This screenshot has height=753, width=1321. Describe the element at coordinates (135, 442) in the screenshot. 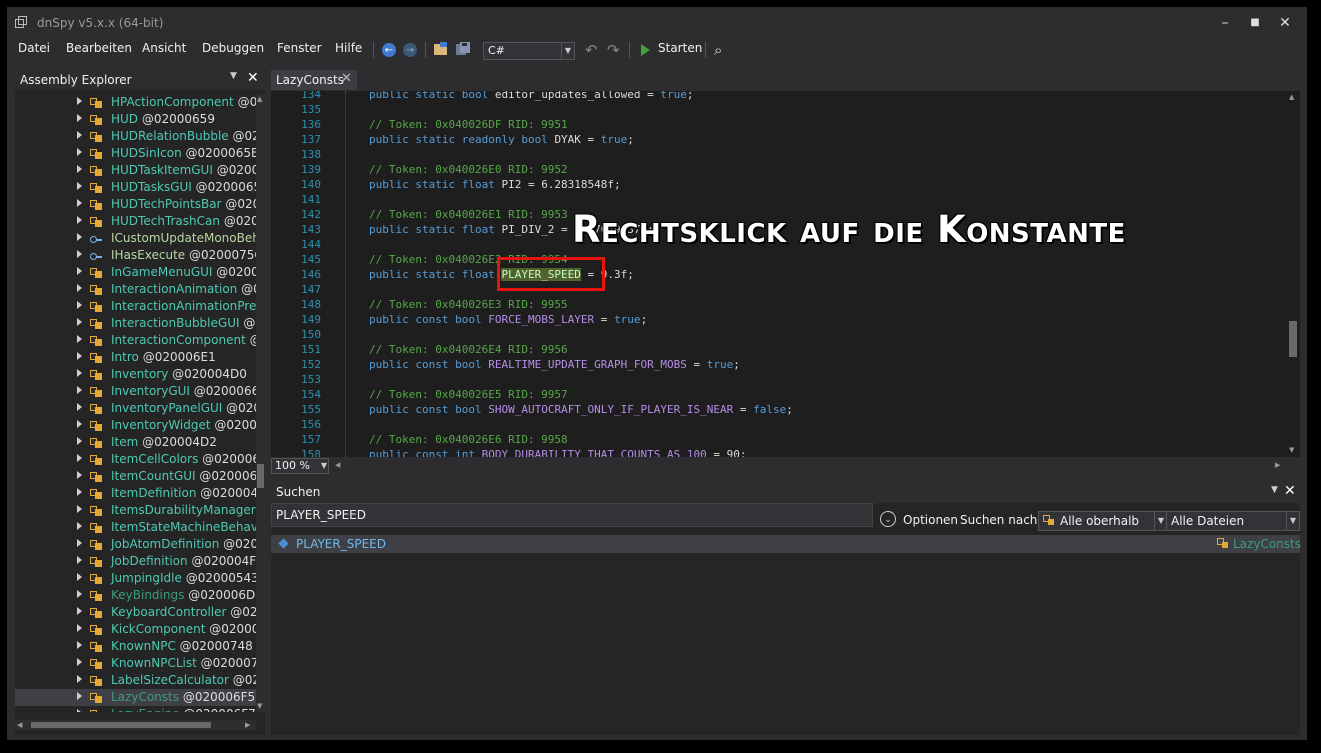

I see `tree-item: Item @020004D2` at that location.